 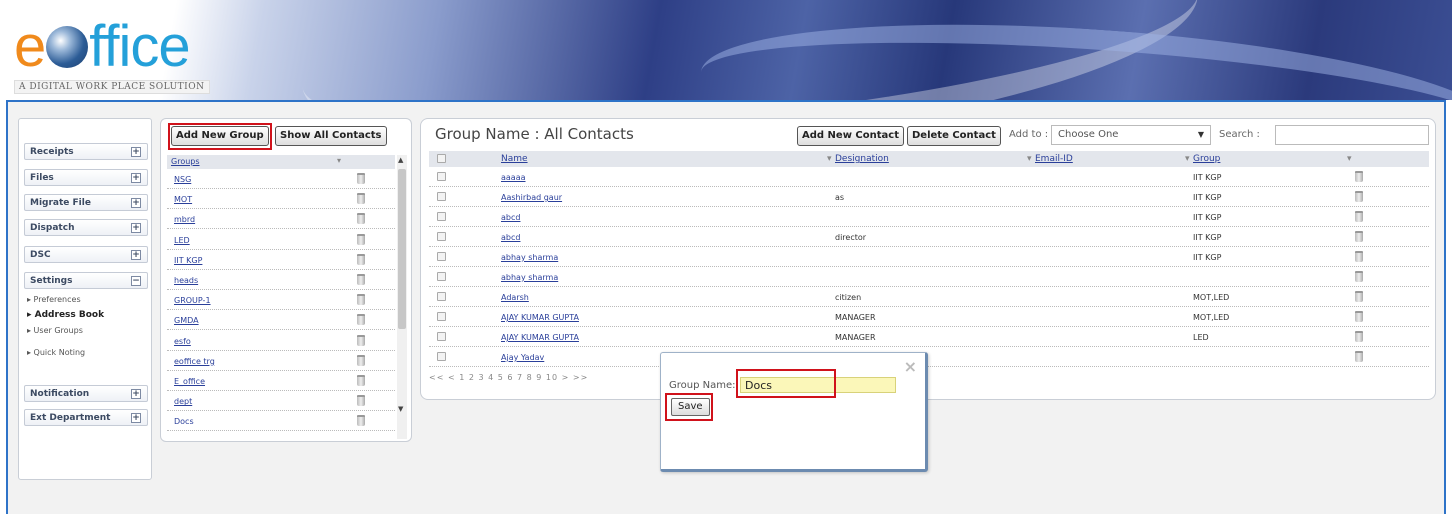 I want to click on sidebar-subitem-address-book: ▸ Address Book, so click(x=65, y=315).